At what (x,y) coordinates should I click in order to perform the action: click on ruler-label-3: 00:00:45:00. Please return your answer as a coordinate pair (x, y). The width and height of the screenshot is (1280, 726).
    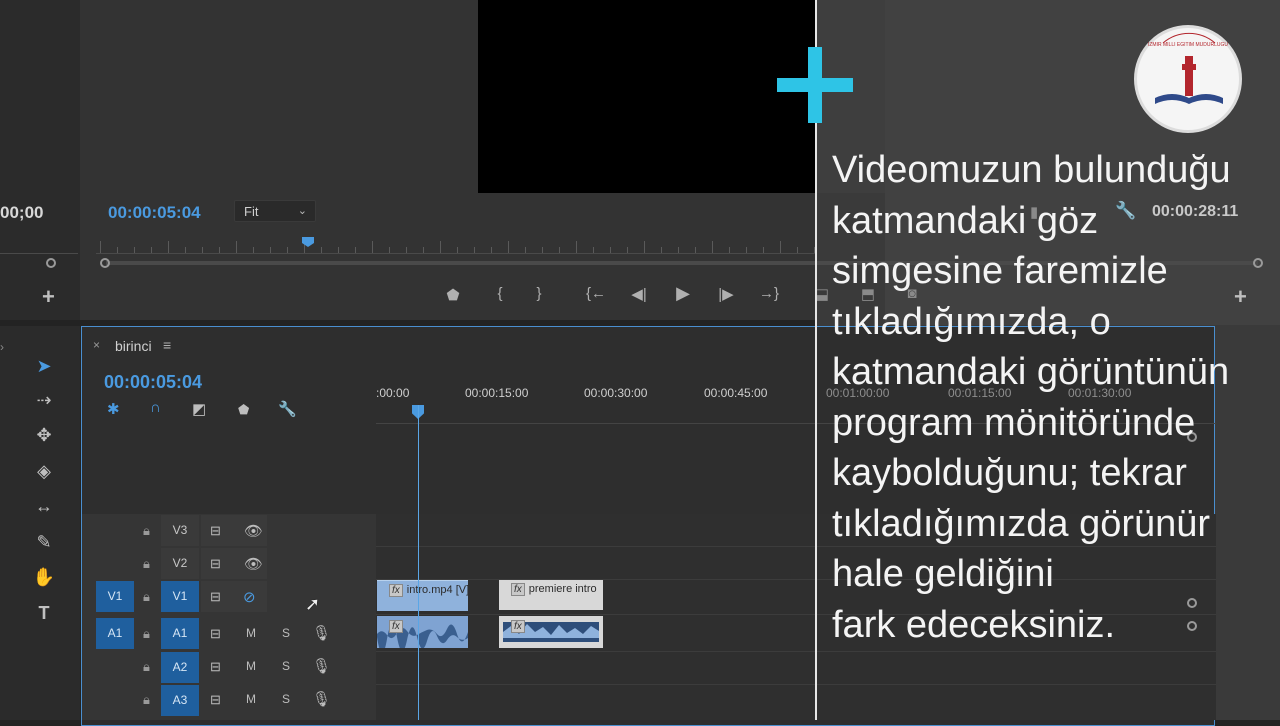
    Looking at the image, I should click on (736, 393).